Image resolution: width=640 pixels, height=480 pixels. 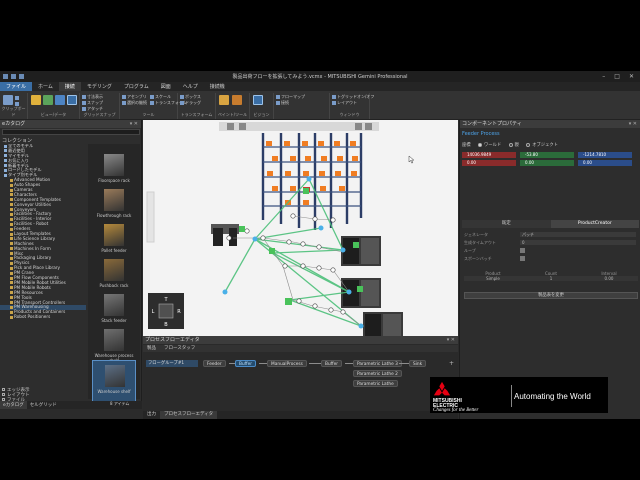 I want to click on coordinate-system-selector: 座標 ワールド 親 オブジェクト, so click(x=510, y=145).